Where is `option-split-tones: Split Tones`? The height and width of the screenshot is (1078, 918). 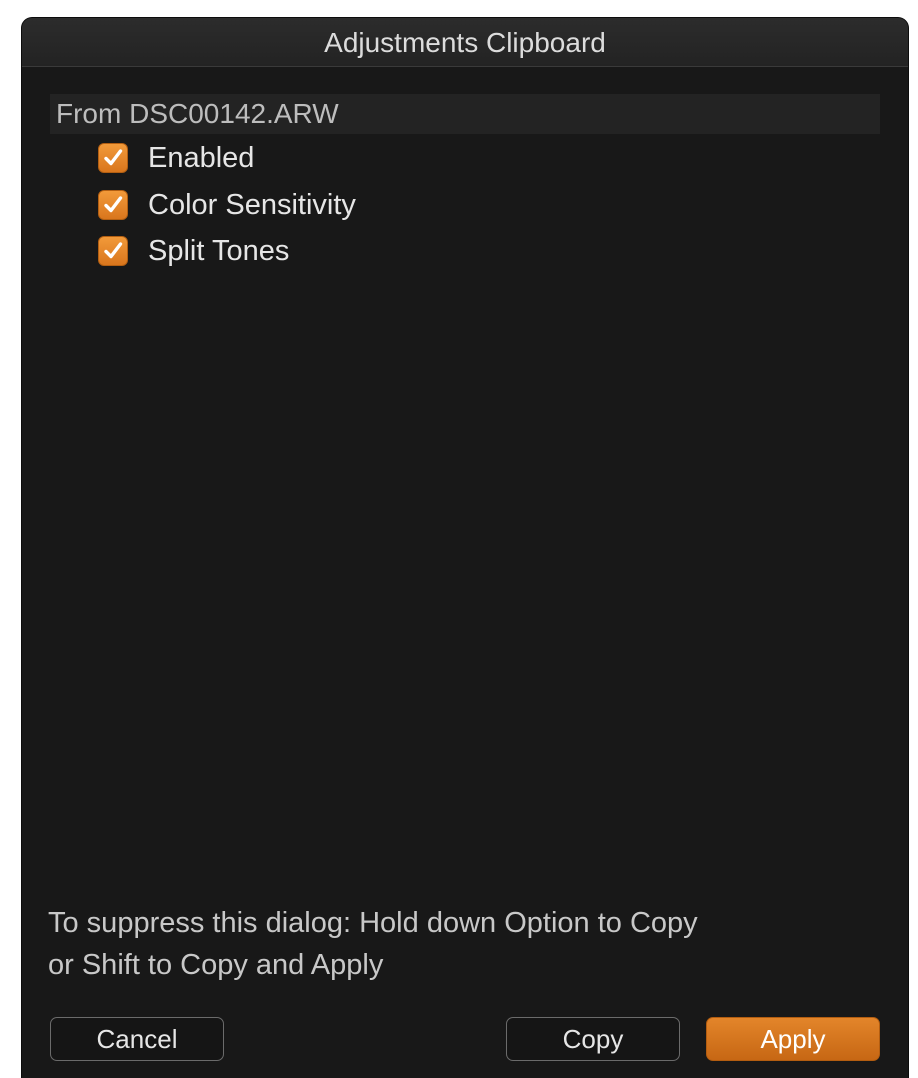 option-split-tones: Split Tones is located at coordinates (193, 251).